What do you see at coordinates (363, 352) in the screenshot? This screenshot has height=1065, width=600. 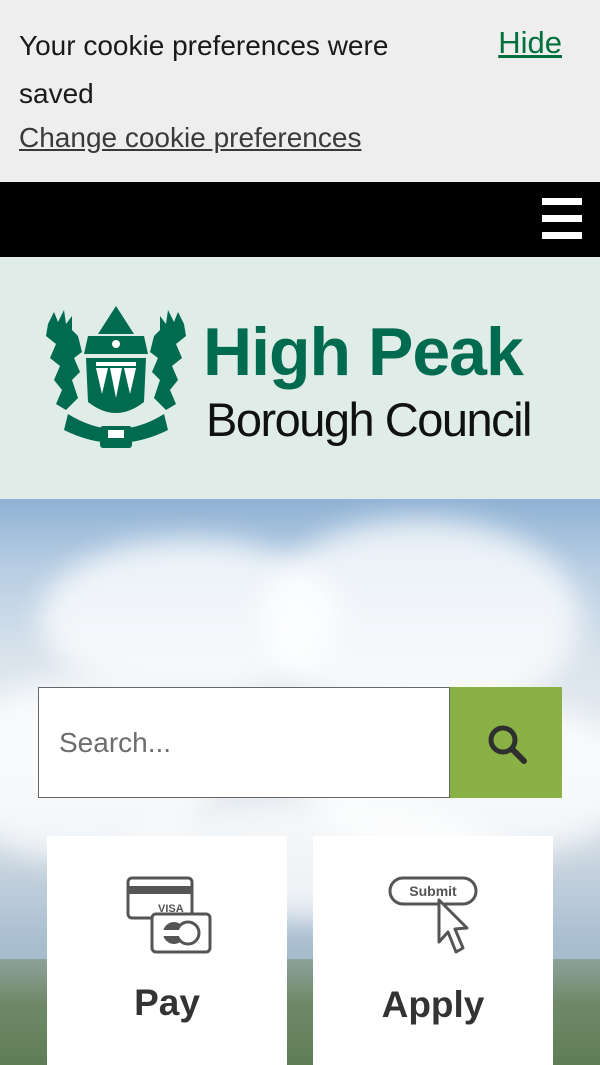 I see `logo-title: High Peak` at bounding box center [363, 352].